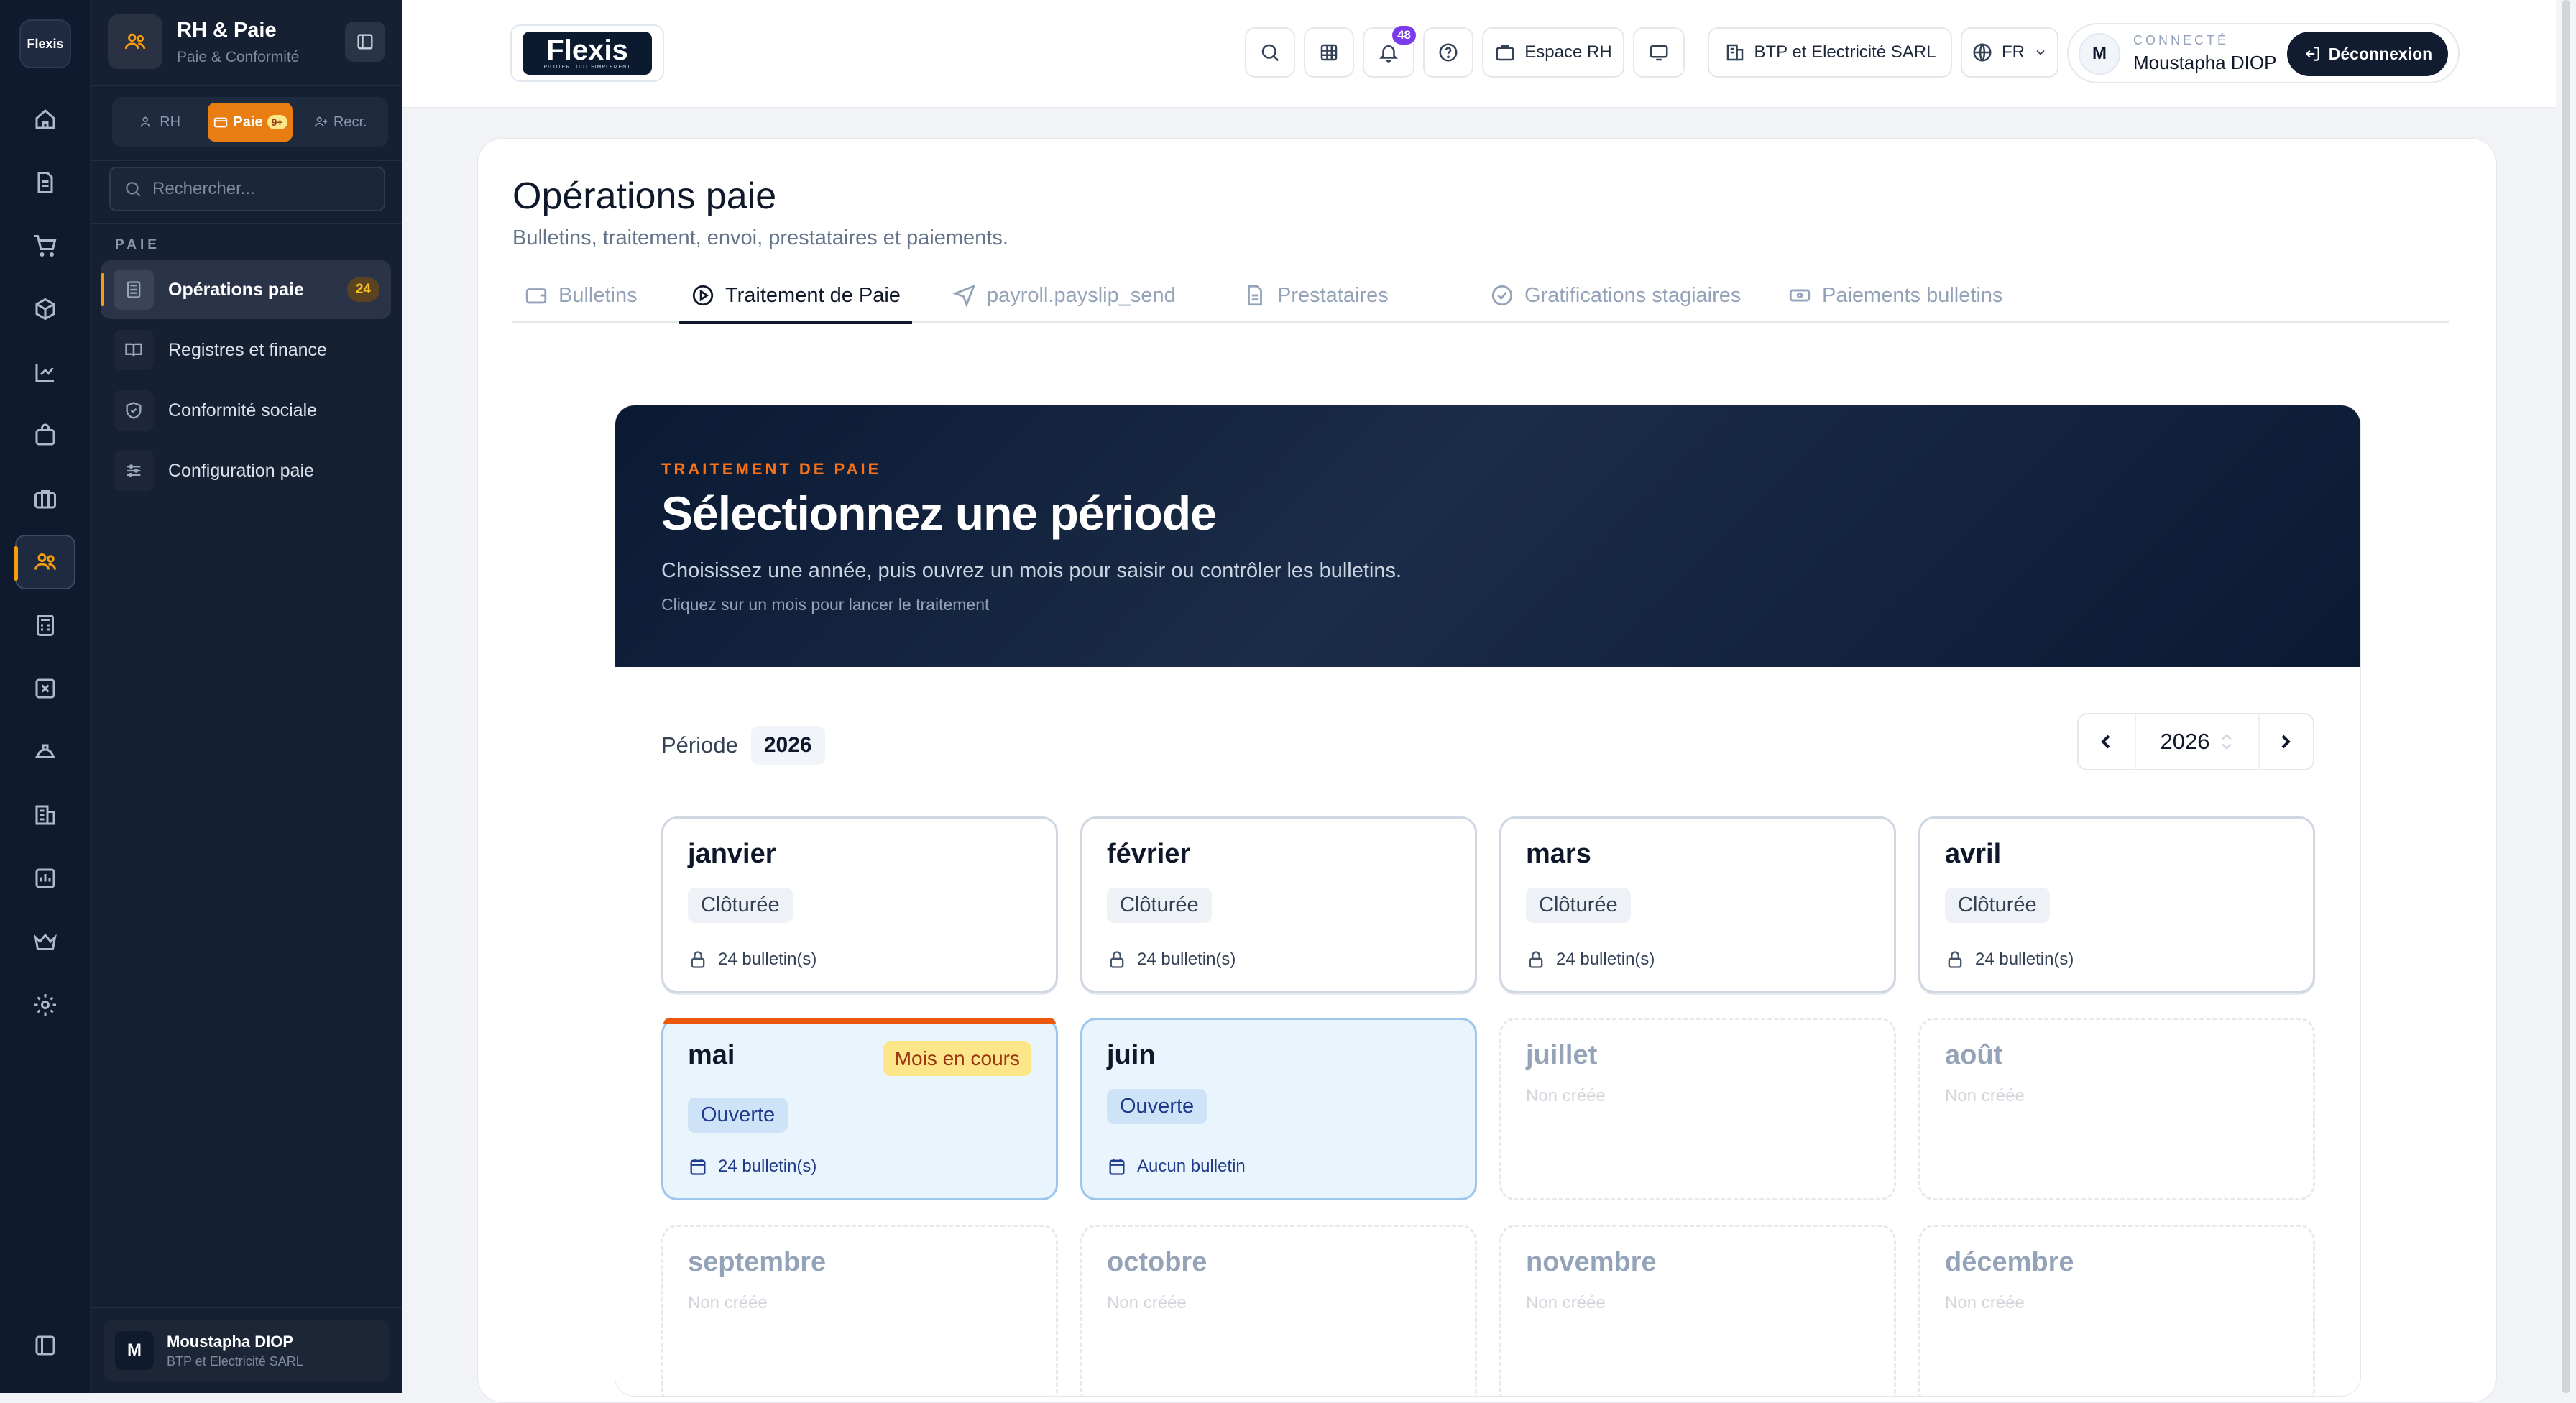 This screenshot has width=2576, height=1403. What do you see at coordinates (45, 1005) in the screenshot?
I see `rail-item-gear` at bounding box center [45, 1005].